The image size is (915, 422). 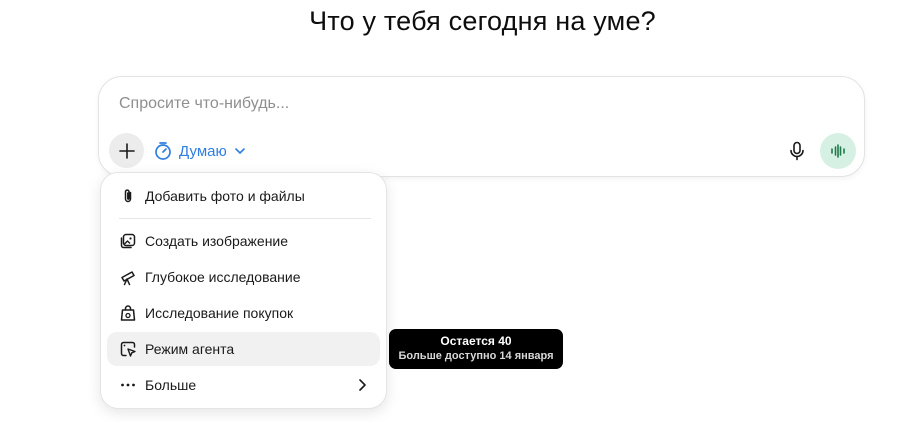 What do you see at coordinates (243, 349) in the screenshot?
I see `menu-item-agent-mode: Режим агента` at bounding box center [243, 349].